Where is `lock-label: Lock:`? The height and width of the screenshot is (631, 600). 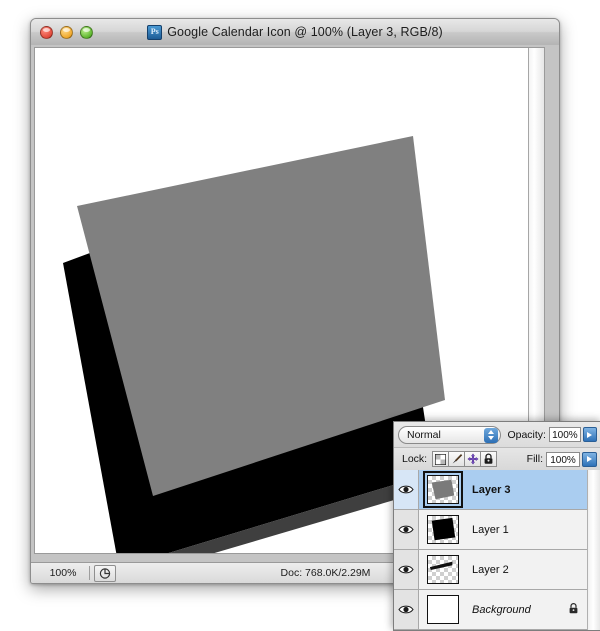 lock-label: Lock: is located at coordinates (415, 459).